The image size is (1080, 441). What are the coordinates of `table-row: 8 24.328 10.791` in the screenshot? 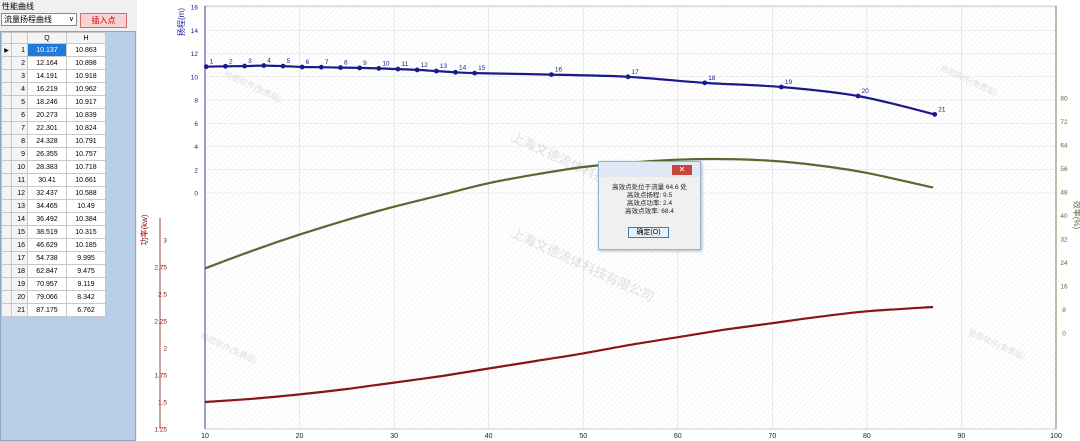 It's located at (53, 141).